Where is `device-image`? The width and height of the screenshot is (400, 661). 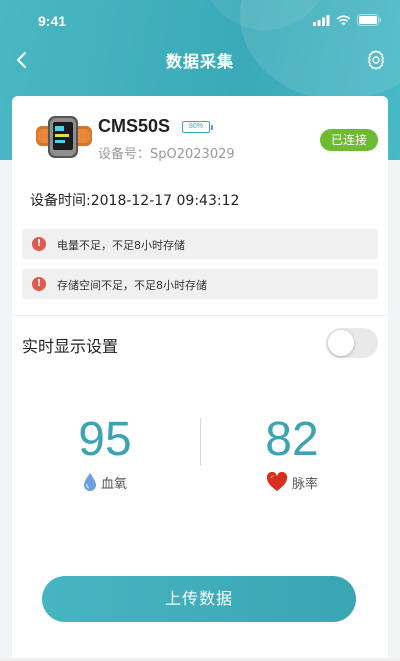 device-image is located at coordinates (64, 137).